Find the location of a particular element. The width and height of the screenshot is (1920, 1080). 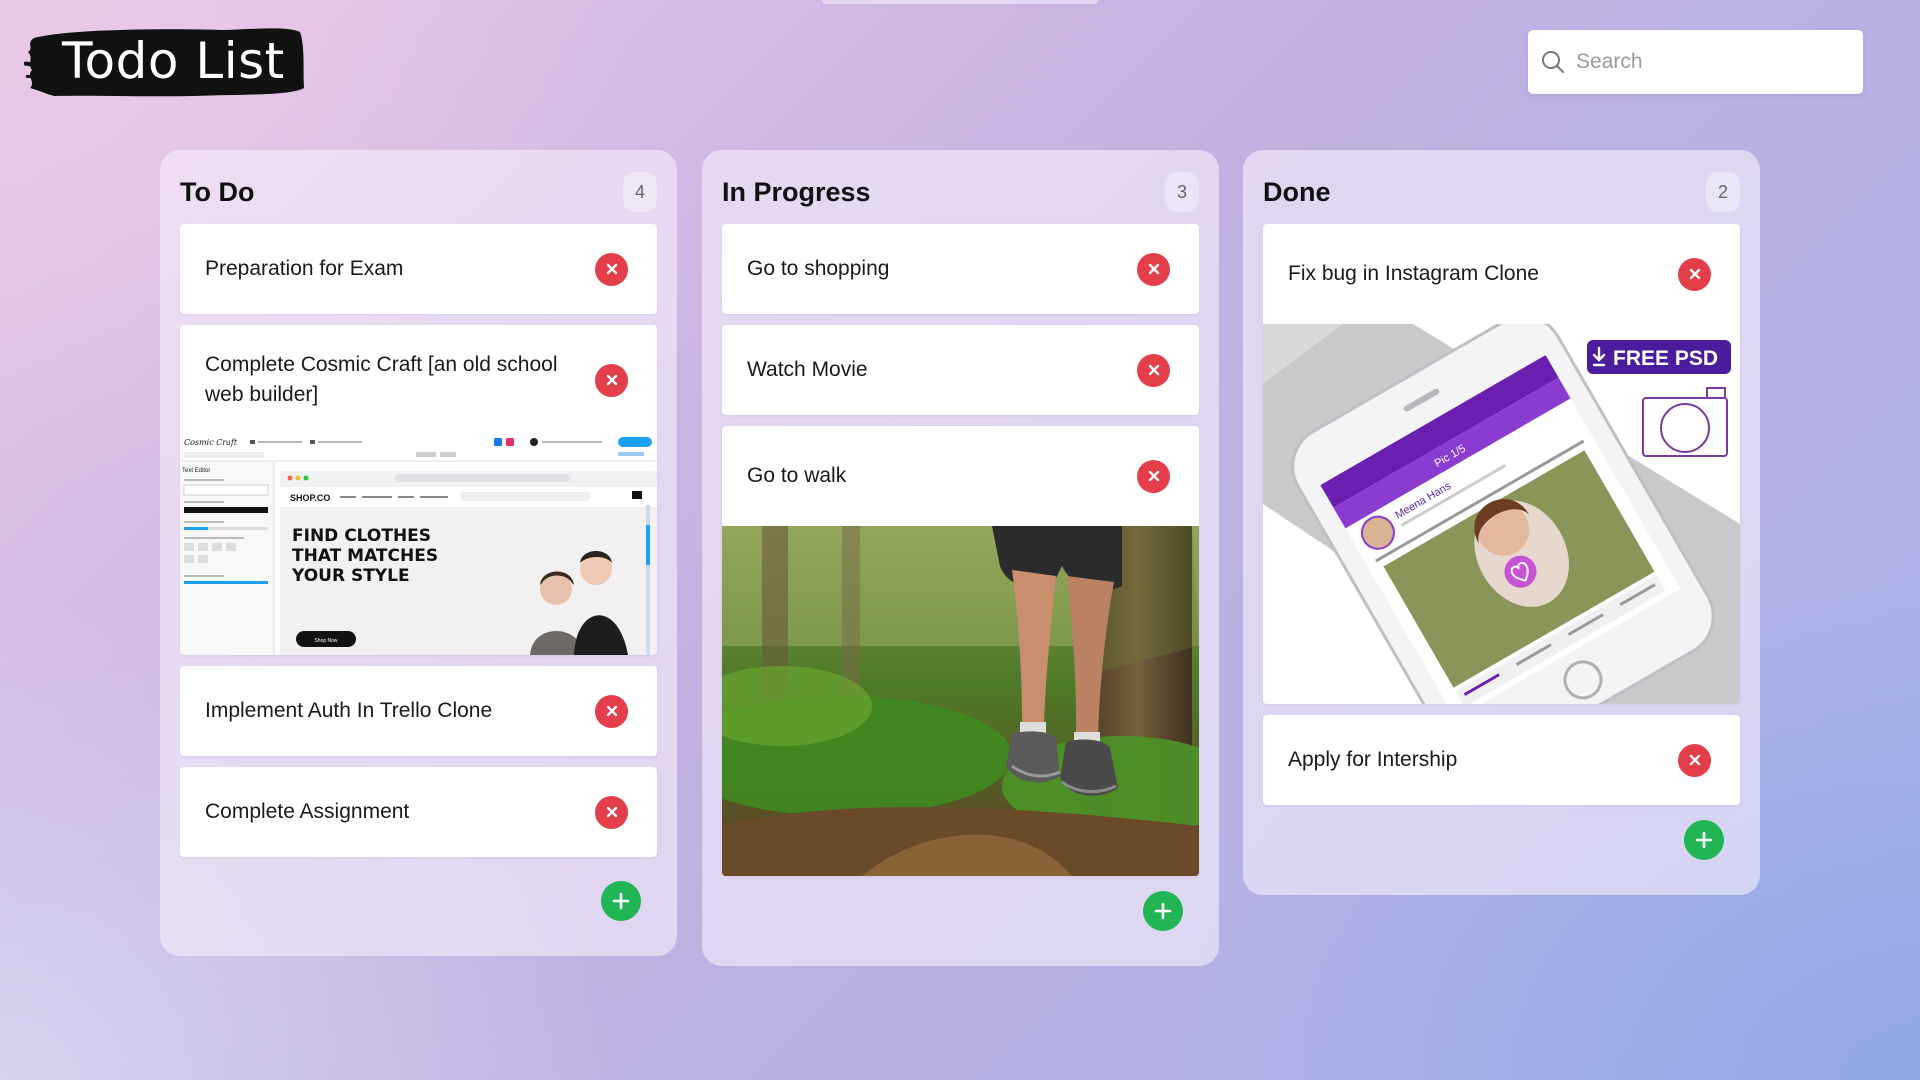

task-card: Go to shopping is located at coordinates (960, 269).